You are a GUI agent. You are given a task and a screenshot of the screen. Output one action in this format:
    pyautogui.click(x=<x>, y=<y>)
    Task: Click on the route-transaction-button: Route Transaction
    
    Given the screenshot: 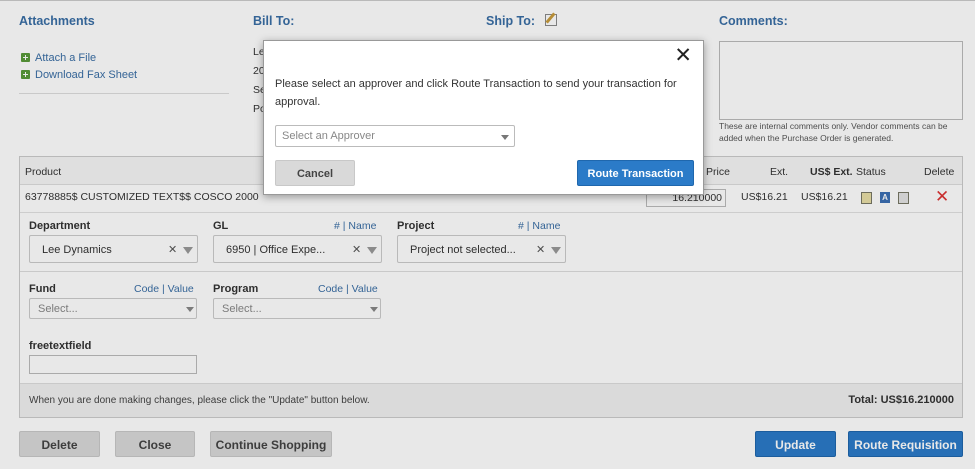 What is the action you would take?
    pyautogui.click(x=635, y=173)
    